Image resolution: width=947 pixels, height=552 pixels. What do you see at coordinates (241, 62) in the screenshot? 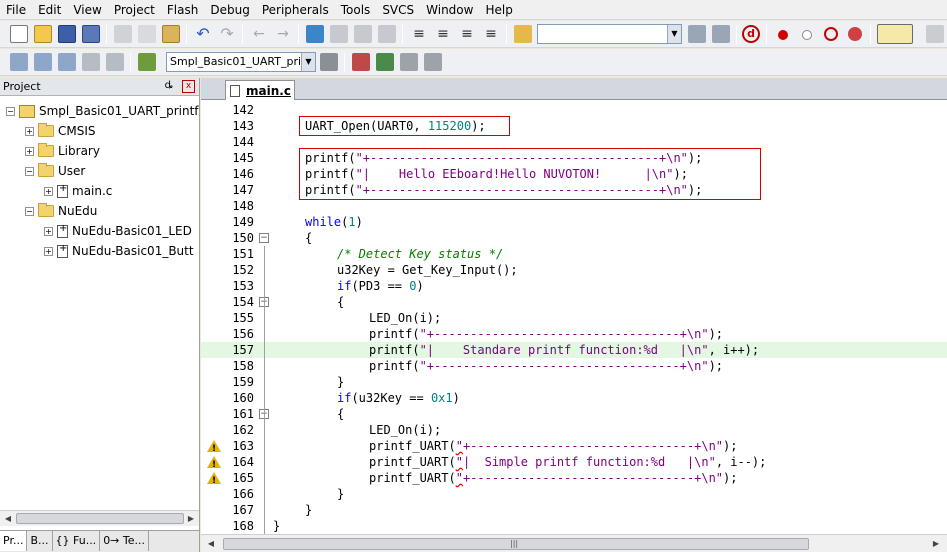
I see `target-select: Smpl_Basic01_UART_prin ▼` at bounding box center [241, 62].